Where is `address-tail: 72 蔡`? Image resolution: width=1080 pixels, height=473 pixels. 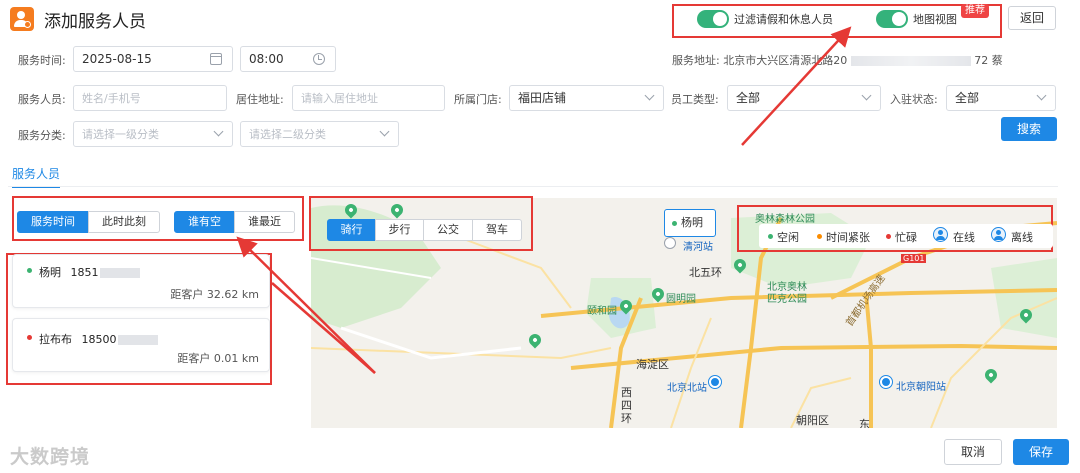
address-tail: 72 蔡 is located at coordinates (988, 60).